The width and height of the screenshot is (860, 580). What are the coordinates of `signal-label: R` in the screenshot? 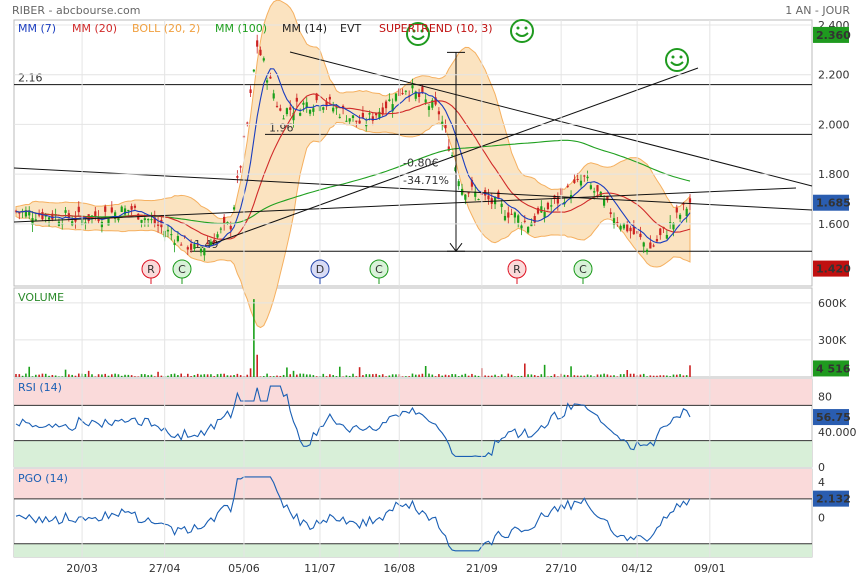 It's located at (517, 269).